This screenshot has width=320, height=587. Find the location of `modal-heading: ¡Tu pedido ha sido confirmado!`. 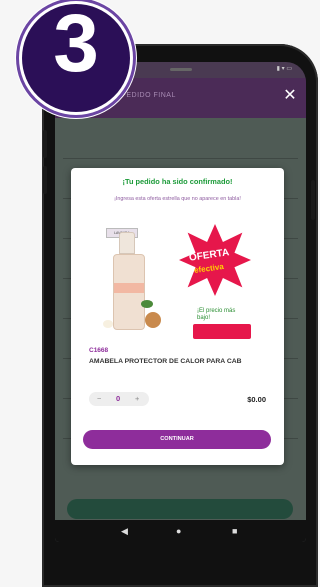

modal-heading: ¡Tu pedido ha sido confirmado! is located at coordinates (177, 181).